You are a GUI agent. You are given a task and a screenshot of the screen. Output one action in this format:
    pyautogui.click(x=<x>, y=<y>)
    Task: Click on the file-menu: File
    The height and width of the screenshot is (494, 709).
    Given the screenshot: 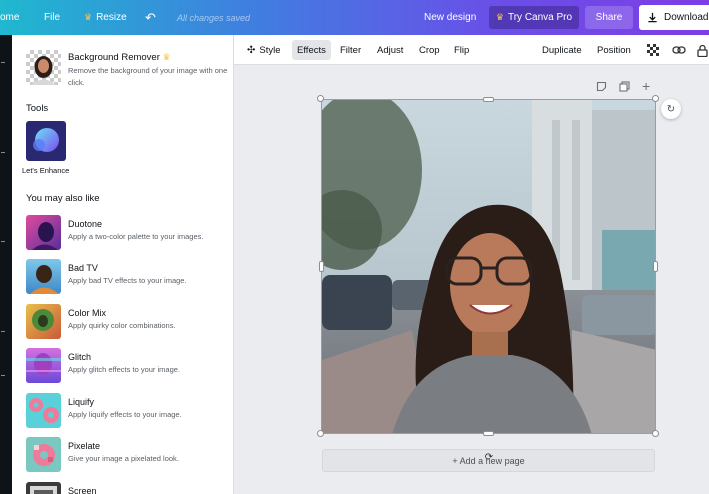 What is the action you would take?
    pyautogui.click(x=52, y=17)
    